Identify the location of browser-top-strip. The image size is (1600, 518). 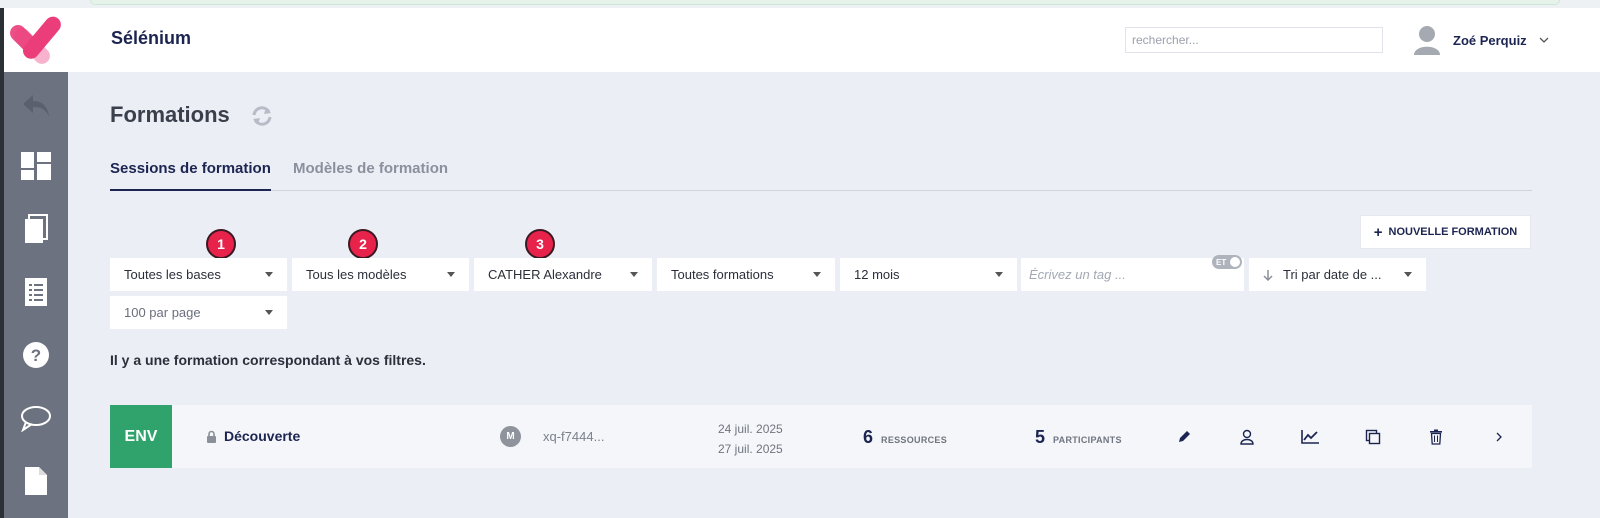
(800, 4).